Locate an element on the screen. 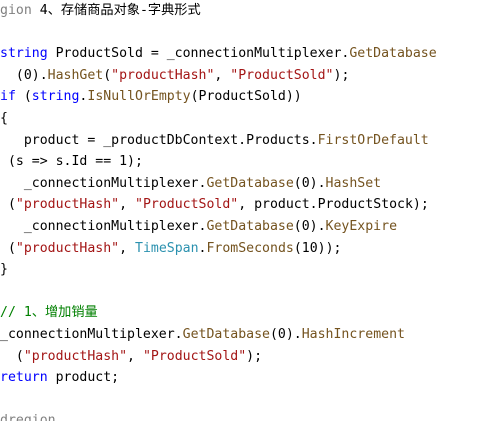 This screenshot has width=484, height=421. code-token: { is located at coordinates (4, 118).